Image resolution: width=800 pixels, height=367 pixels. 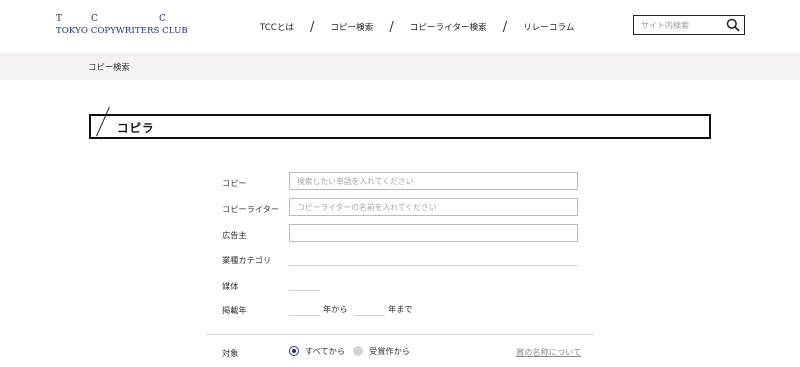 I want to click on logo-letters: T C C, so click(x=121, y=19).